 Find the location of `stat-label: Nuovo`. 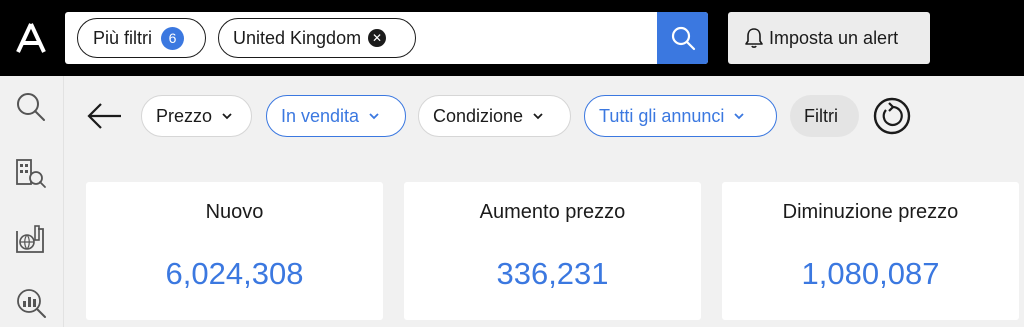

stat-label: Nuovo is located at coordinates (234, 212).